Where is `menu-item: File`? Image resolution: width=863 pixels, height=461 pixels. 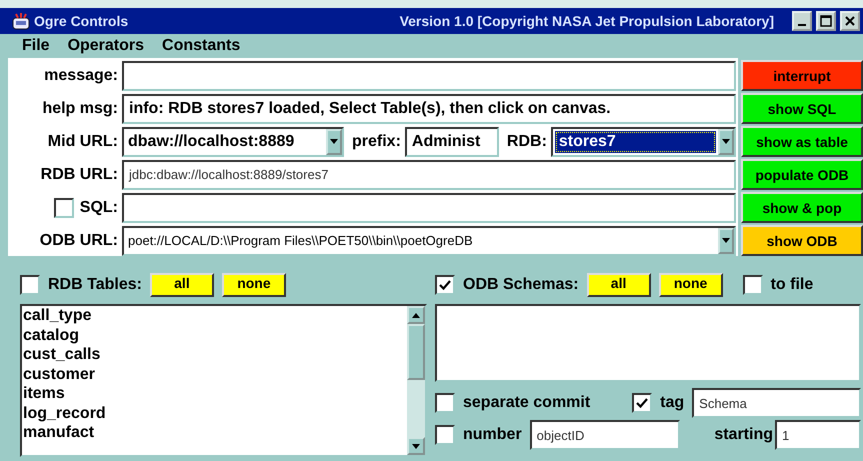
menu-item: File is located at coordinates (36, 46).